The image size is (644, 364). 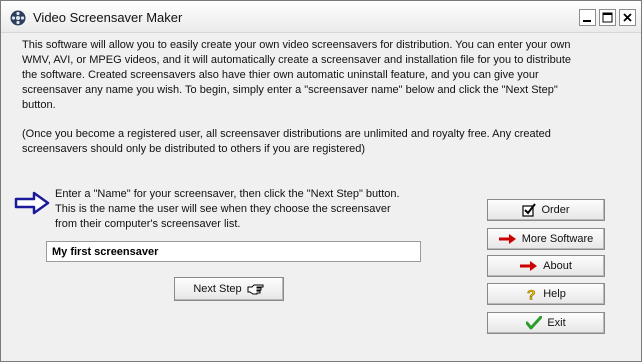 I want to click on about-button: About, so click(x=546, y=266).